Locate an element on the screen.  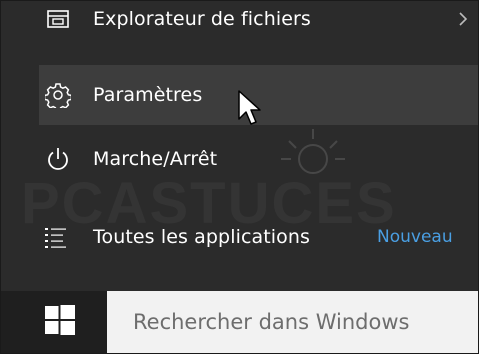
start-button is located at coordinates (54, 322).